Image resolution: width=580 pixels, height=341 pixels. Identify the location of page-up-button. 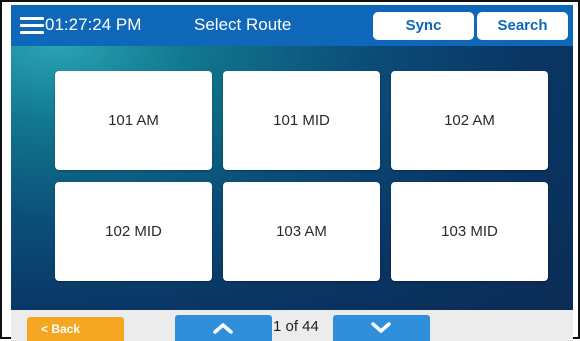
(223, 328).